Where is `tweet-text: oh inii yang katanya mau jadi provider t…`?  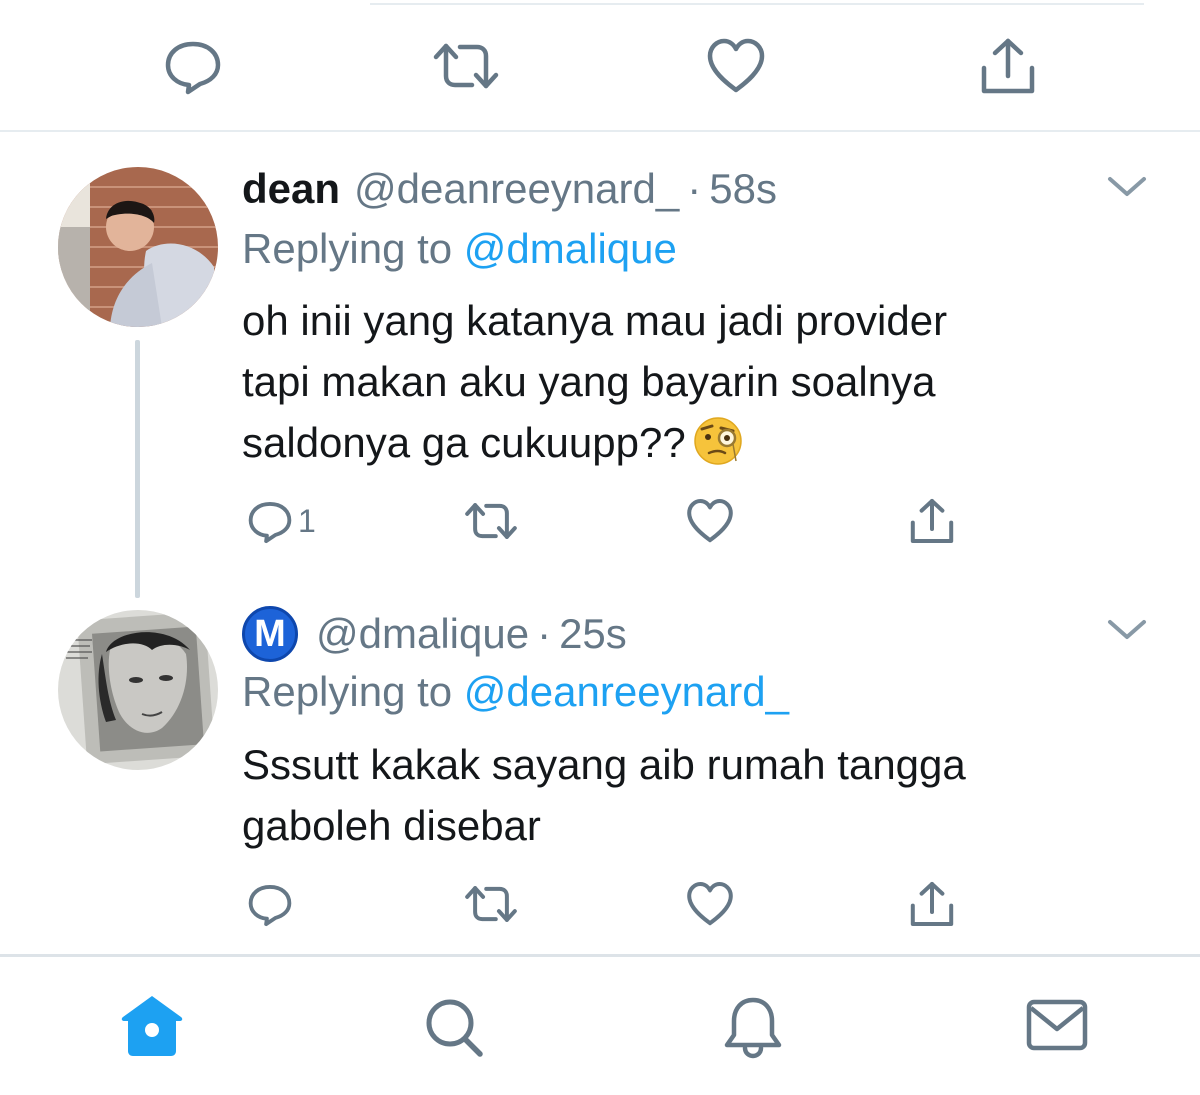
tweet-text: oh inii yang katanya mau jadi provider t… is located at coordinates (682, 381).